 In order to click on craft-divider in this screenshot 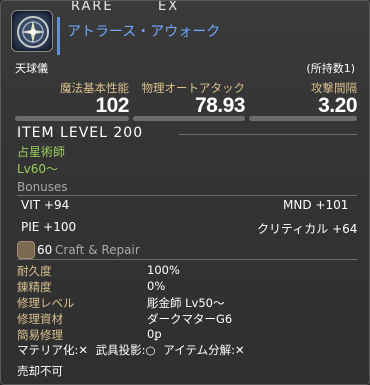, I will do `click(187, 259)`.